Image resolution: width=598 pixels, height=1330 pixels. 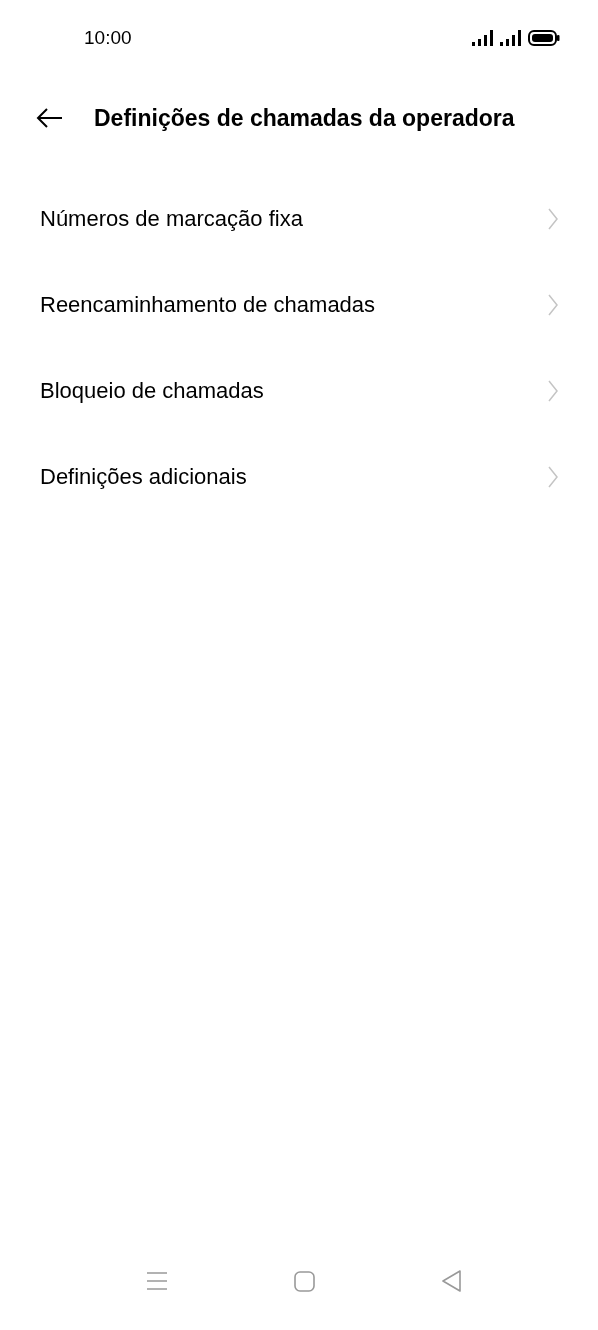 I want to click on settings-item: Bloqueio de chamadas, so click(x=299, y=391).